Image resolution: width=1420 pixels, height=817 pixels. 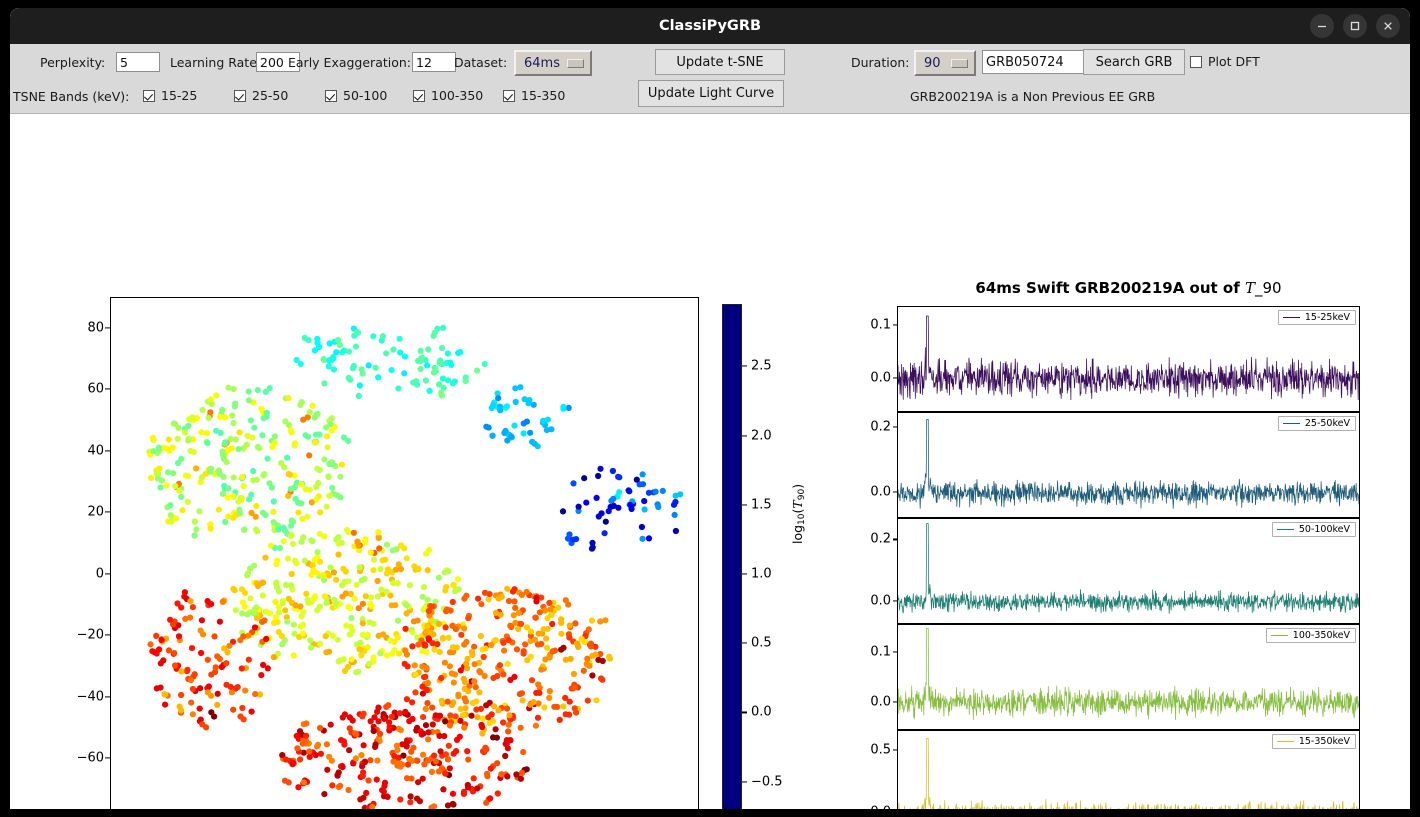 I want to click on plot-dft-label: Plot DFT, so click(x=1234, y=61).